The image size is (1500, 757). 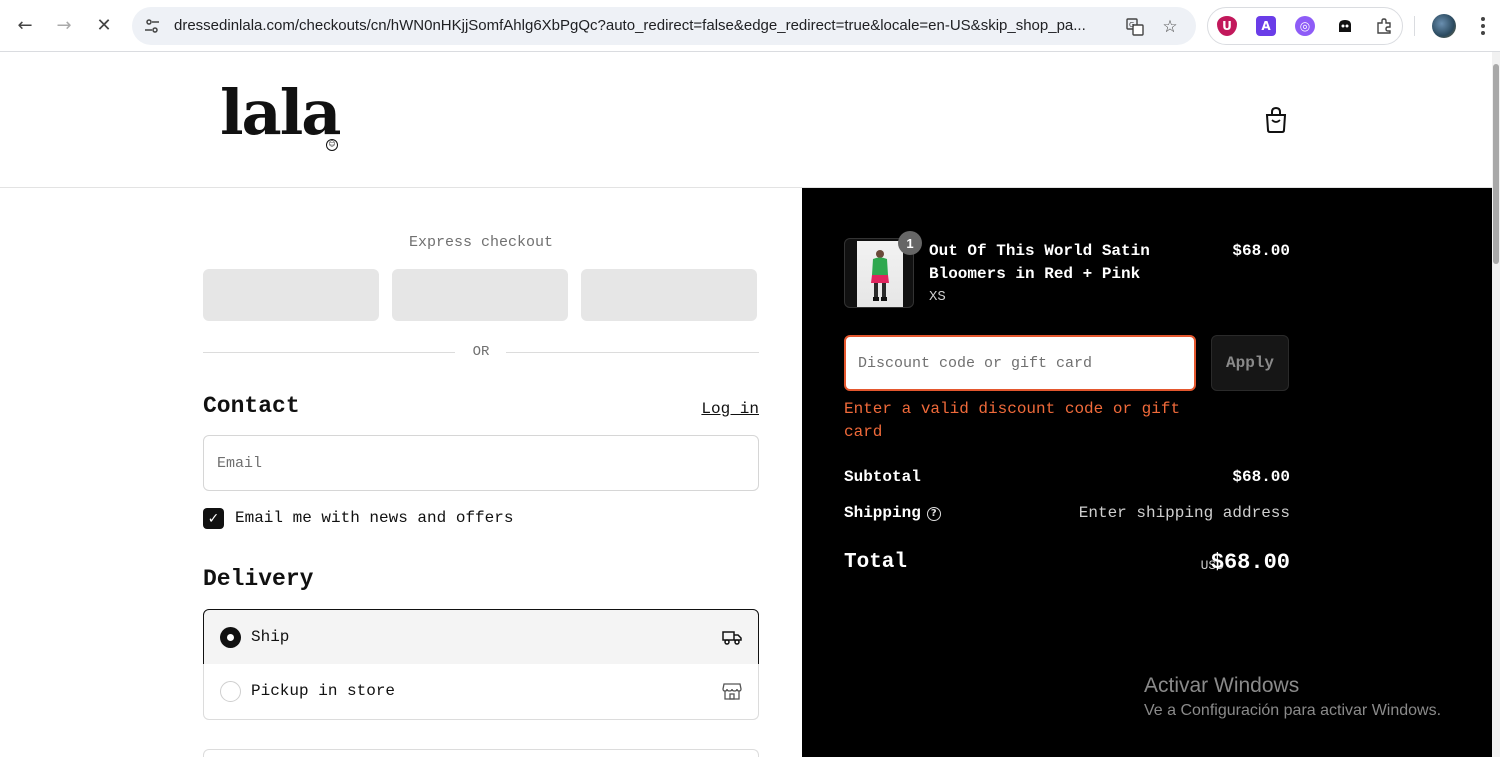 I want to click on quantity-badge: 1, so click(x=910, y=243).